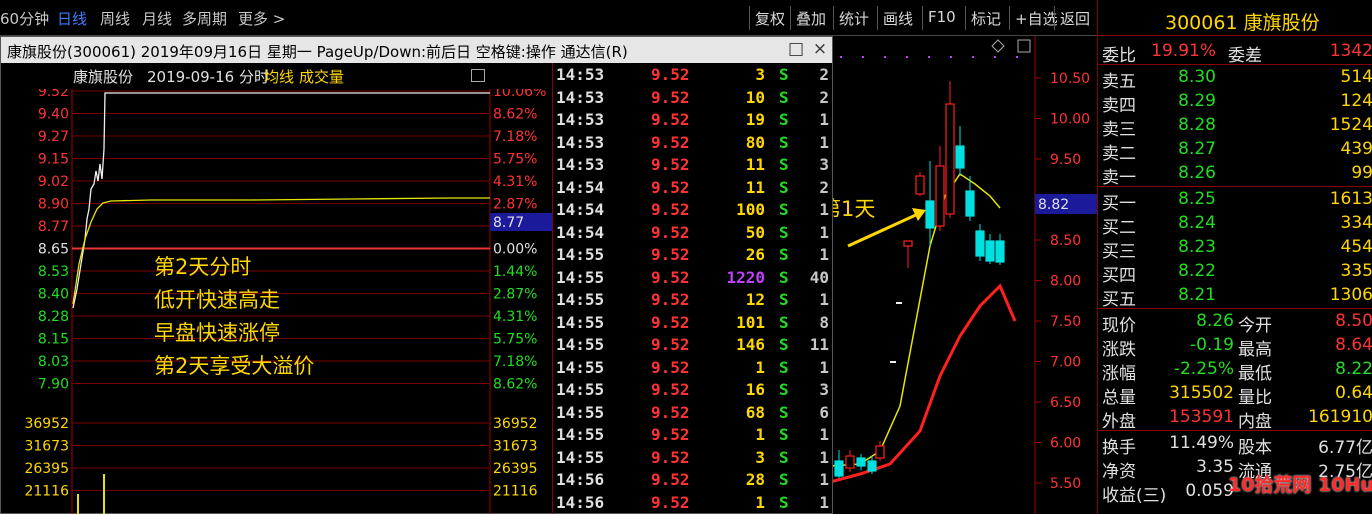  What do you see at coordinates (692, 300) in the screenshot?
I see `tick-row: 14:55 9.52 12 S 1` at bounding box center [692, 300].